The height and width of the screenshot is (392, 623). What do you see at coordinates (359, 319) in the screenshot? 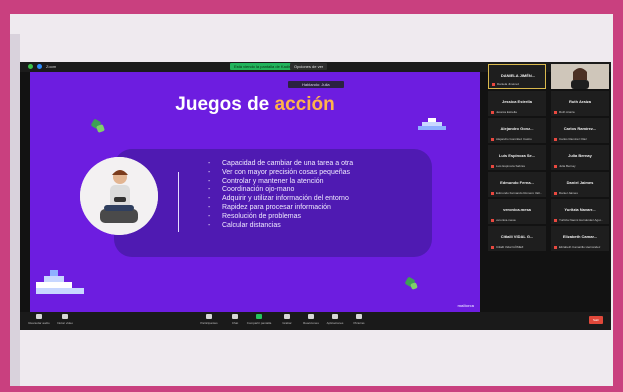
I see `whiteboards-button: Pizarras` at bounding box center [359, 319].